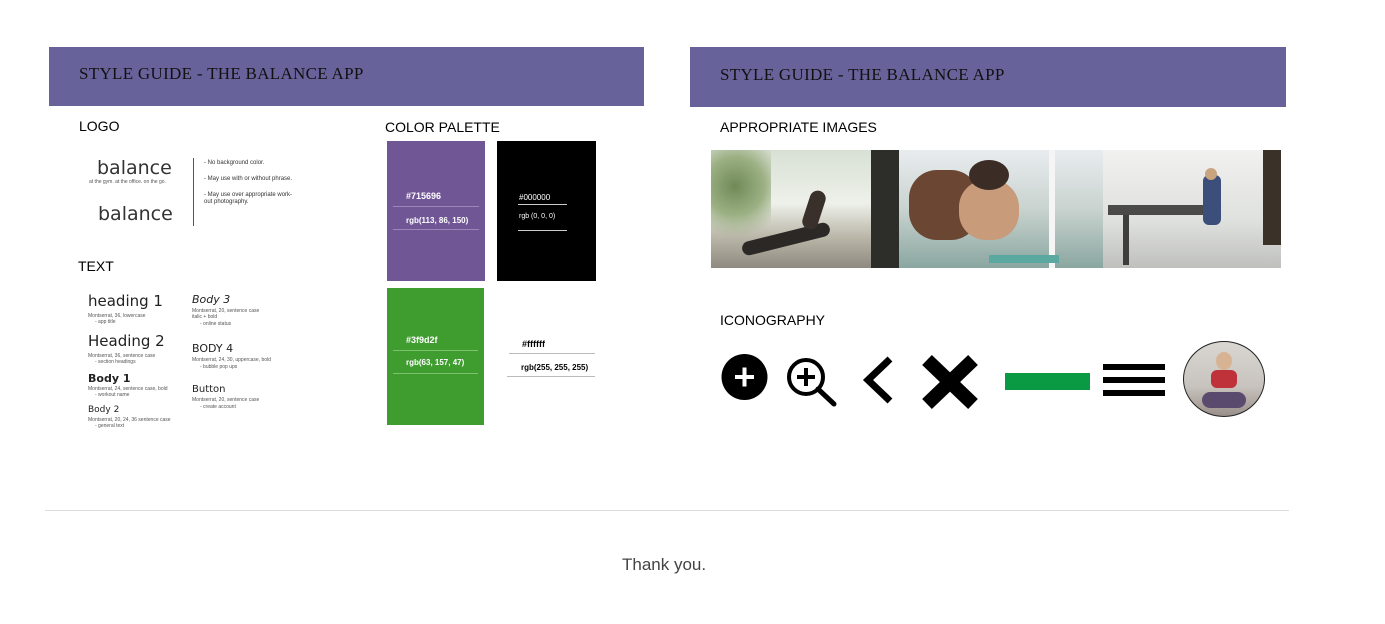 This screenshot has width=1385, height=624. Describe the element at coordinates (126, 341) in the screenshot. I see `text-style-heading-2: Heading 2` at that location.